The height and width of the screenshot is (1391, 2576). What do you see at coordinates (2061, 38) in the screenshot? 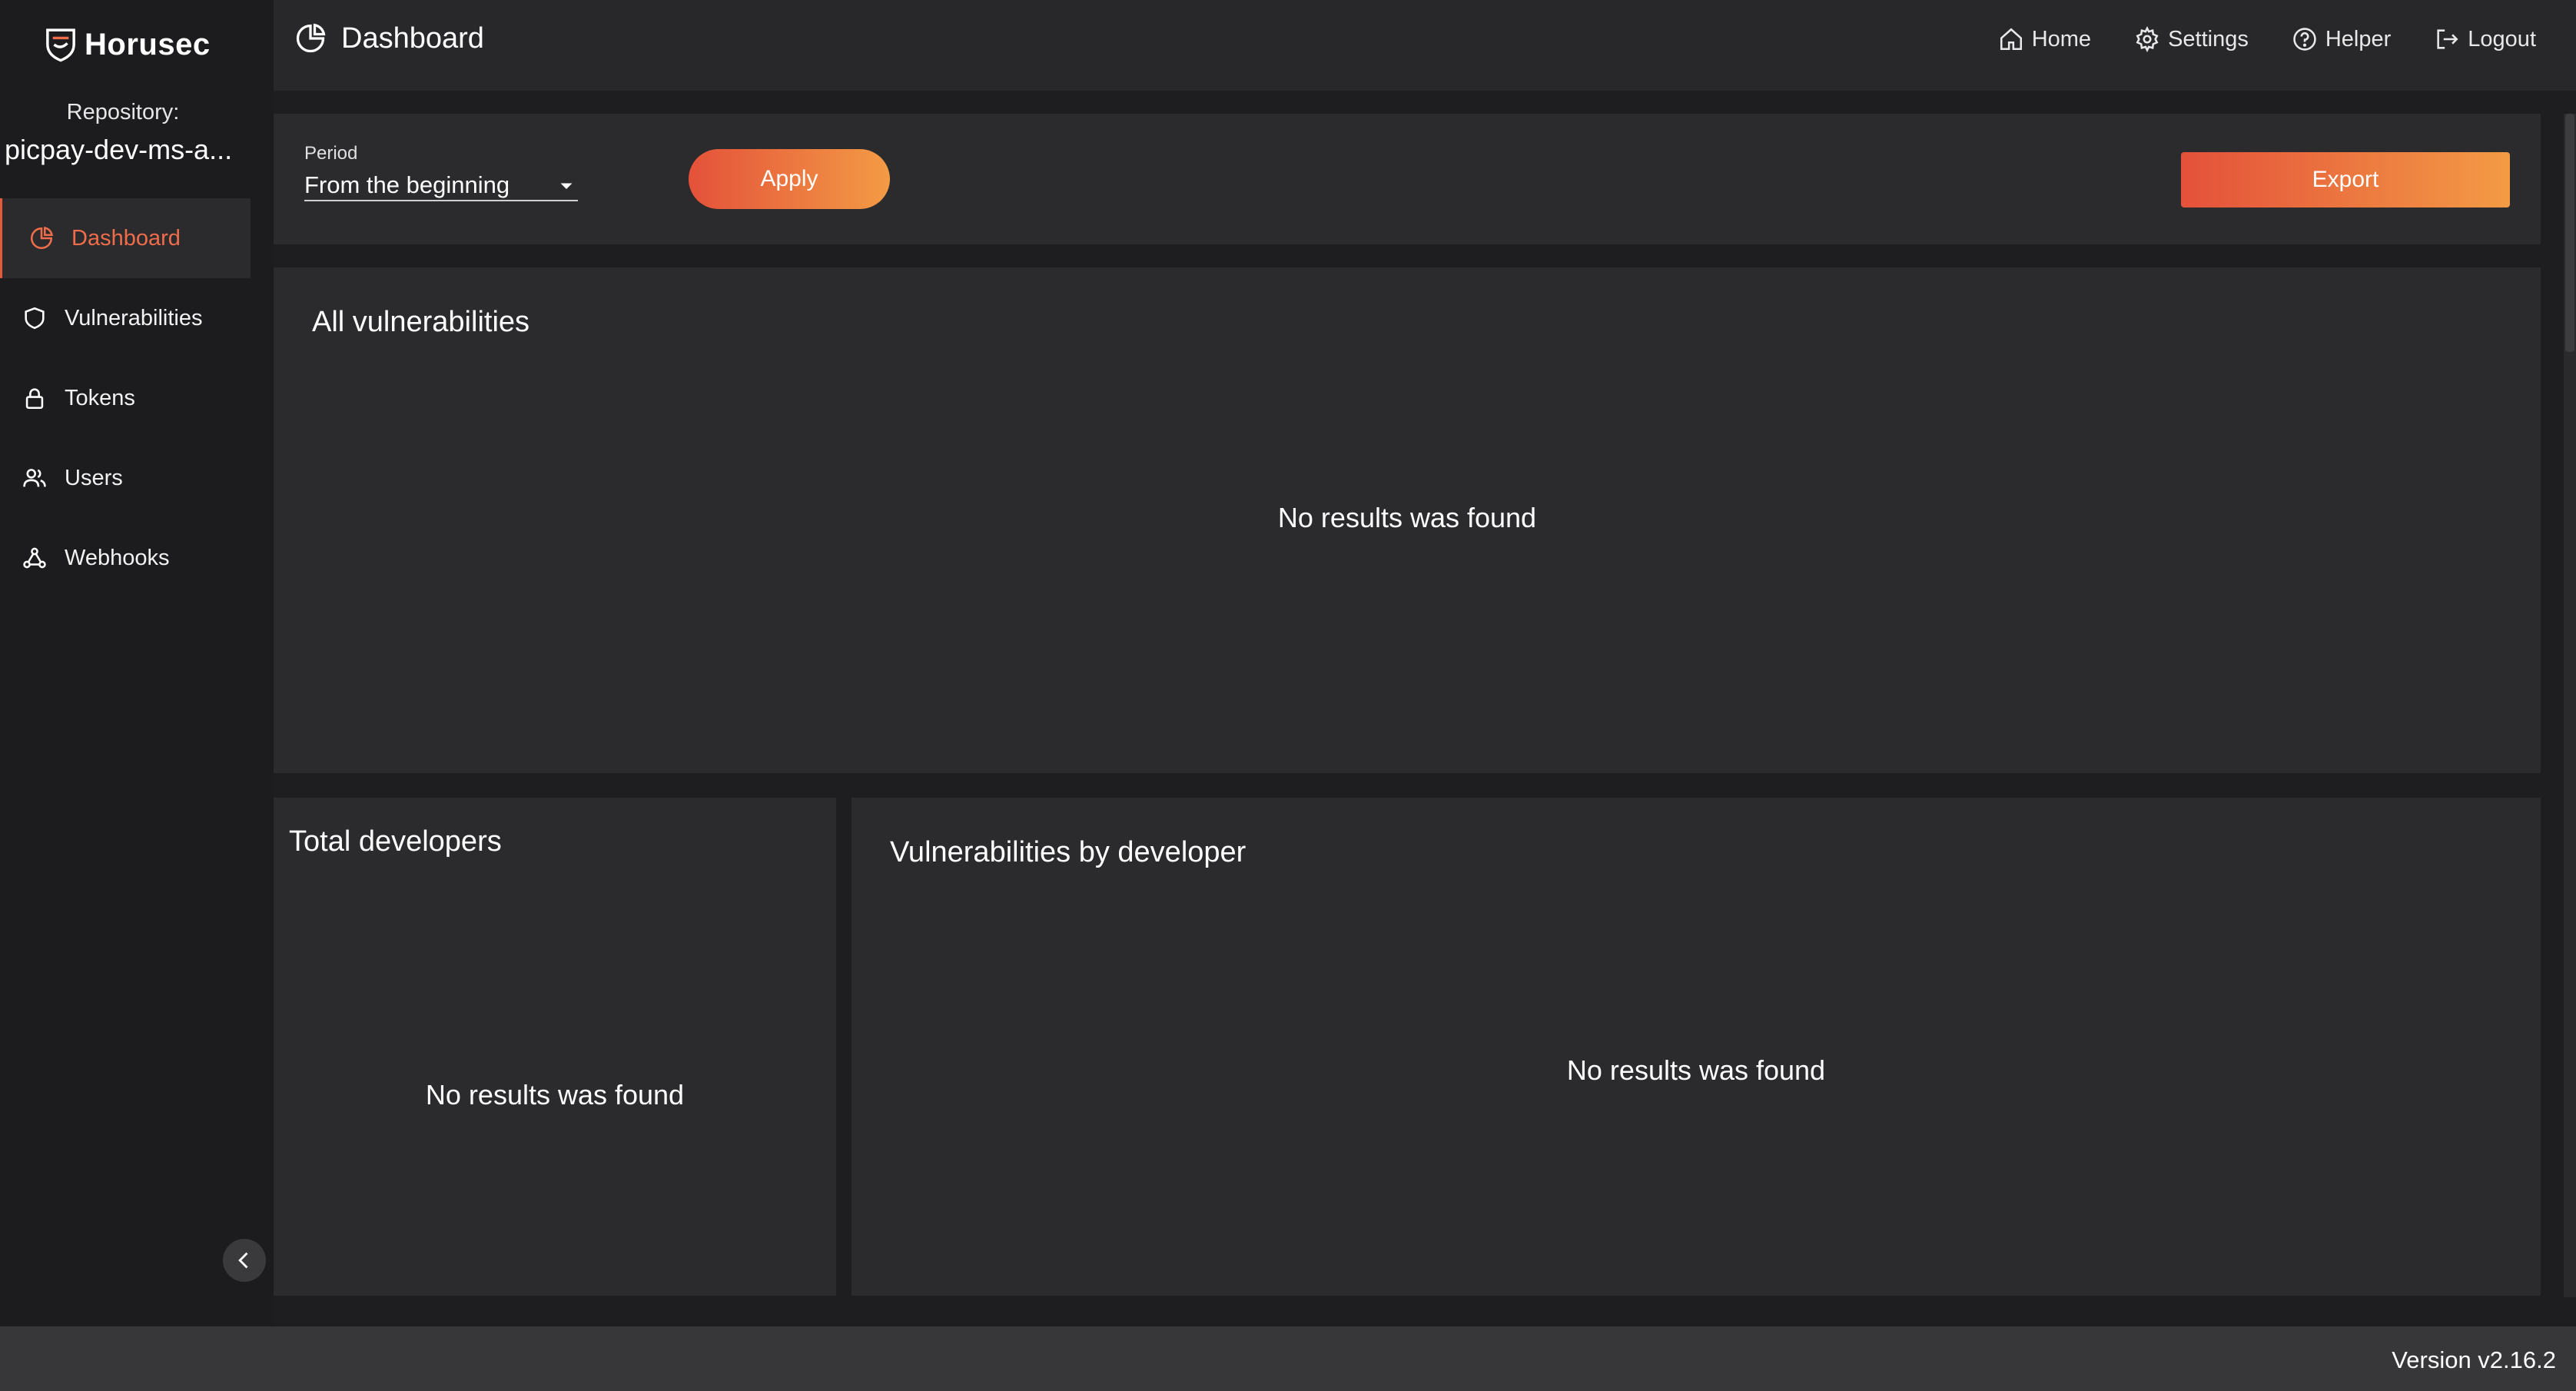
I see `nav-home-label: Home` at bounding box center [2061, 38].